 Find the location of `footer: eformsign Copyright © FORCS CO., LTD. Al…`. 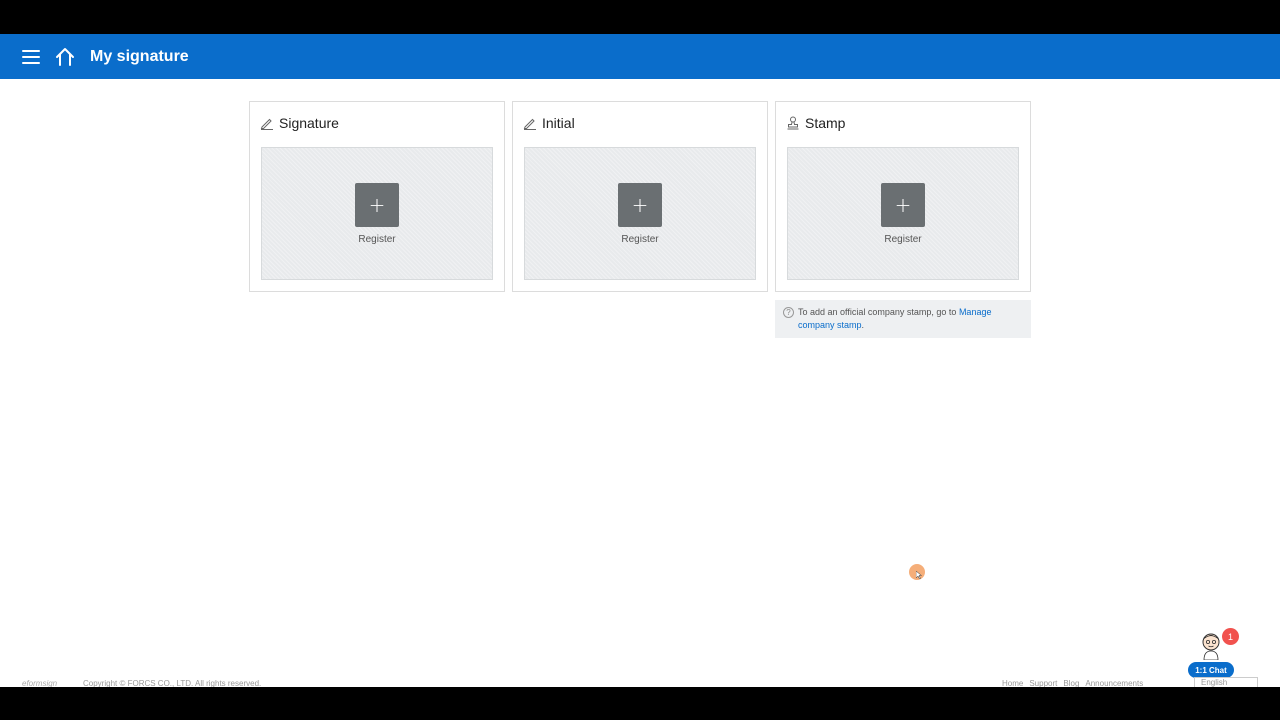

footer: eformsign Copyright © FORCS CO., LTD. Al… is located at coordinates (640, 682).